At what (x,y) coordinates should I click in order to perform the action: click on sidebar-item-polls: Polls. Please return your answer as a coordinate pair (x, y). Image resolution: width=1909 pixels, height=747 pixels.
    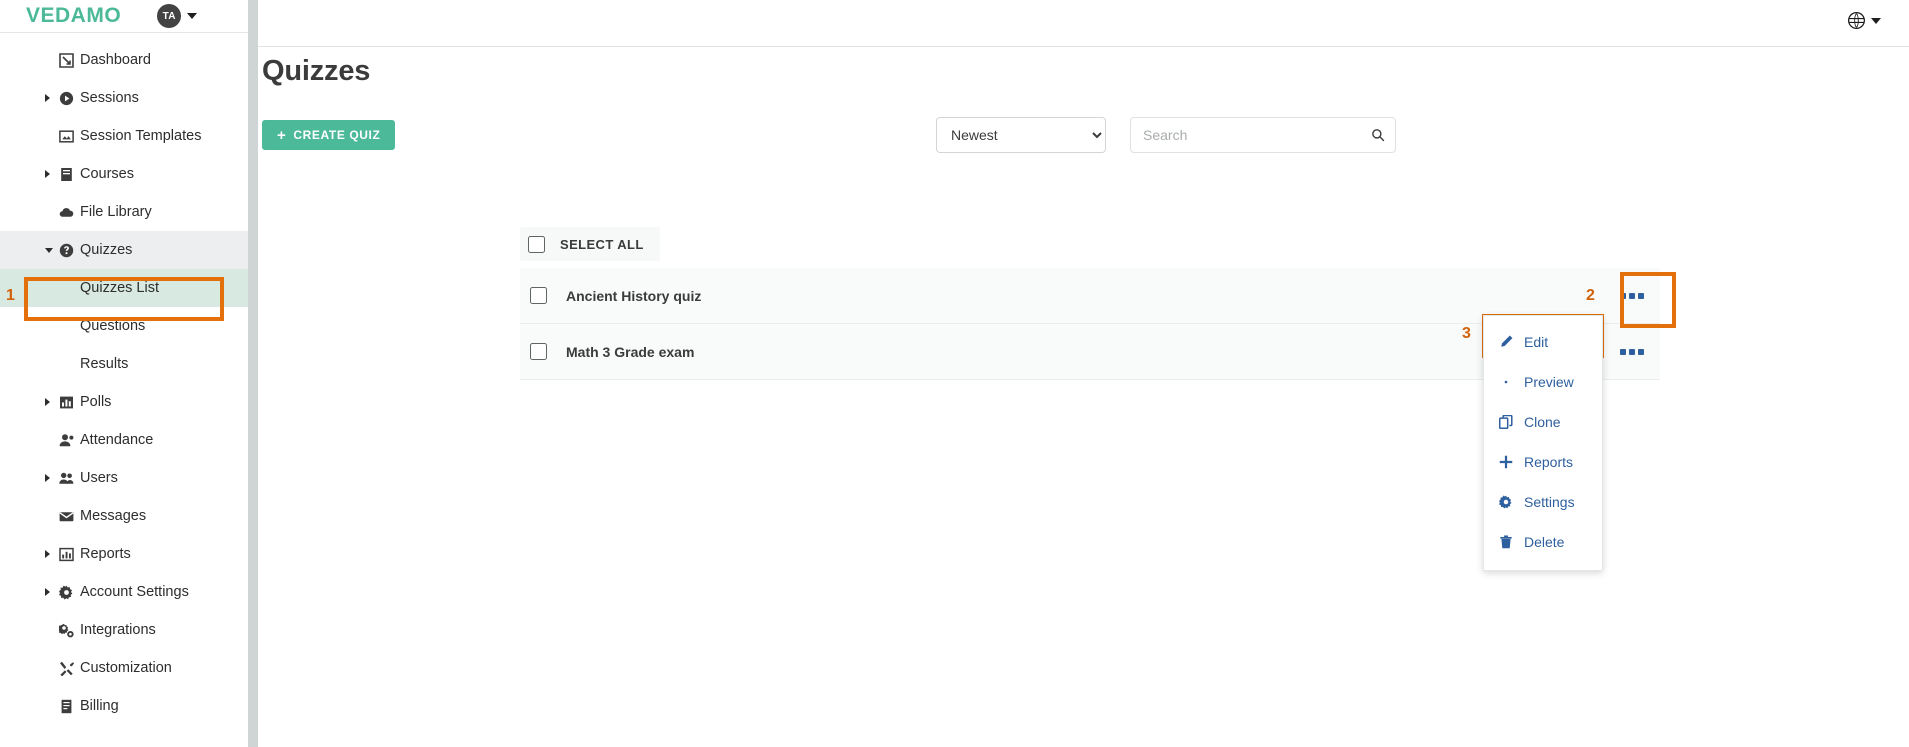
    Looking at the image, I should click on (124, 402).